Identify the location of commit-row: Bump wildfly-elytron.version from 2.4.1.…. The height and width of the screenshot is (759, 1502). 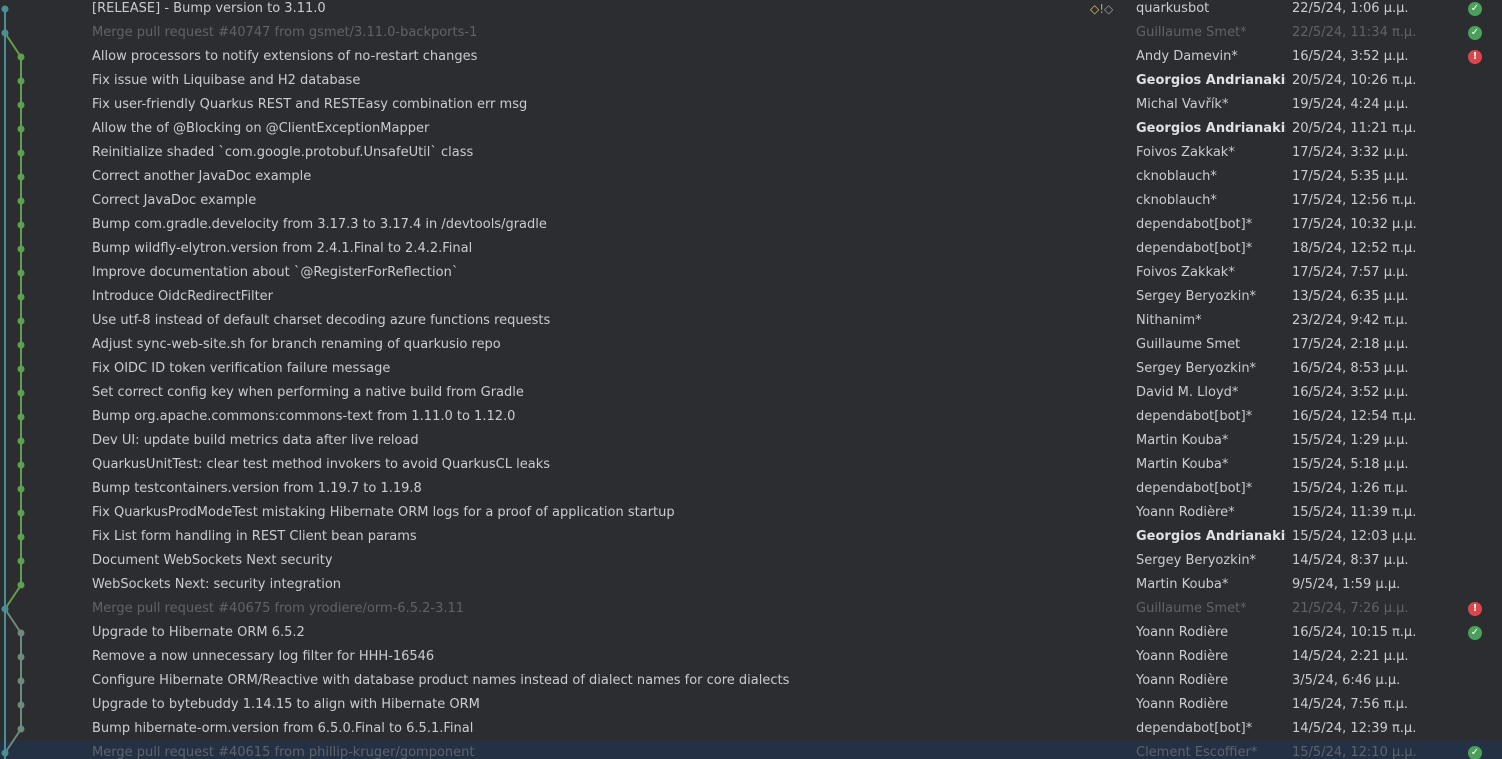
(751, 249).